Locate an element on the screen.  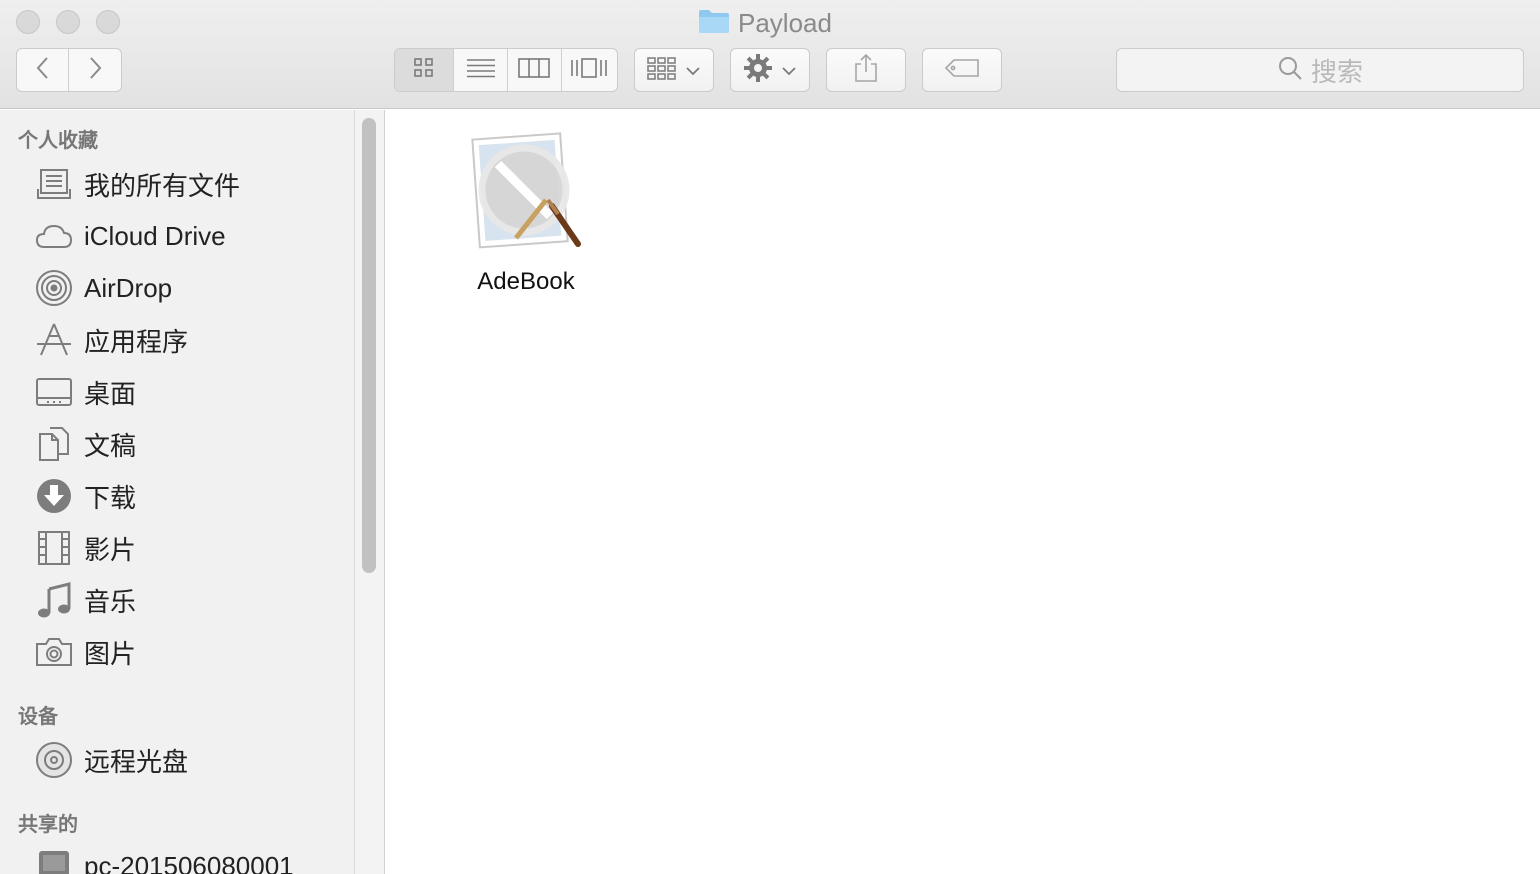
share-button is located at coordinates (866, 70).